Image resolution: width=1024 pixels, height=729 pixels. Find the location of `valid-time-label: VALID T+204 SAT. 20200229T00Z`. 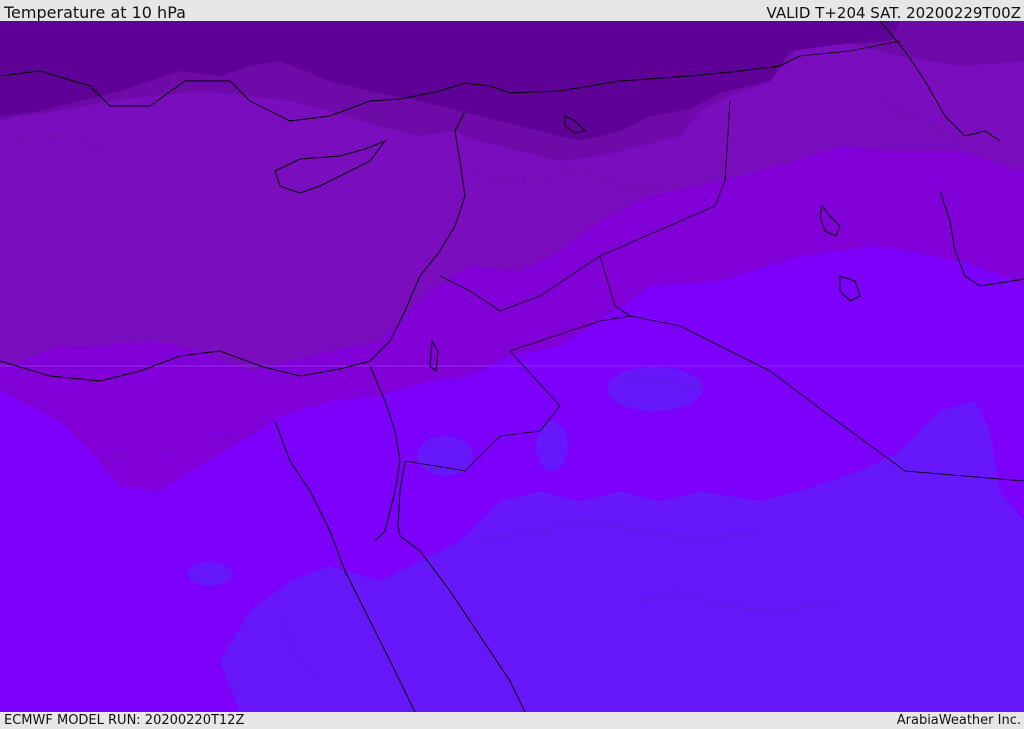

valid-time-label: VALID T+204 SAT. 20200229T00Z is located at coordinates (893, 13).